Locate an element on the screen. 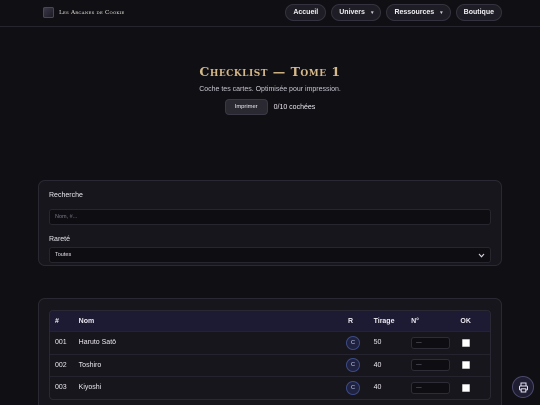 The image size is (540, 405). nav-item-label: Ressources is located at coordinates (414, 12).